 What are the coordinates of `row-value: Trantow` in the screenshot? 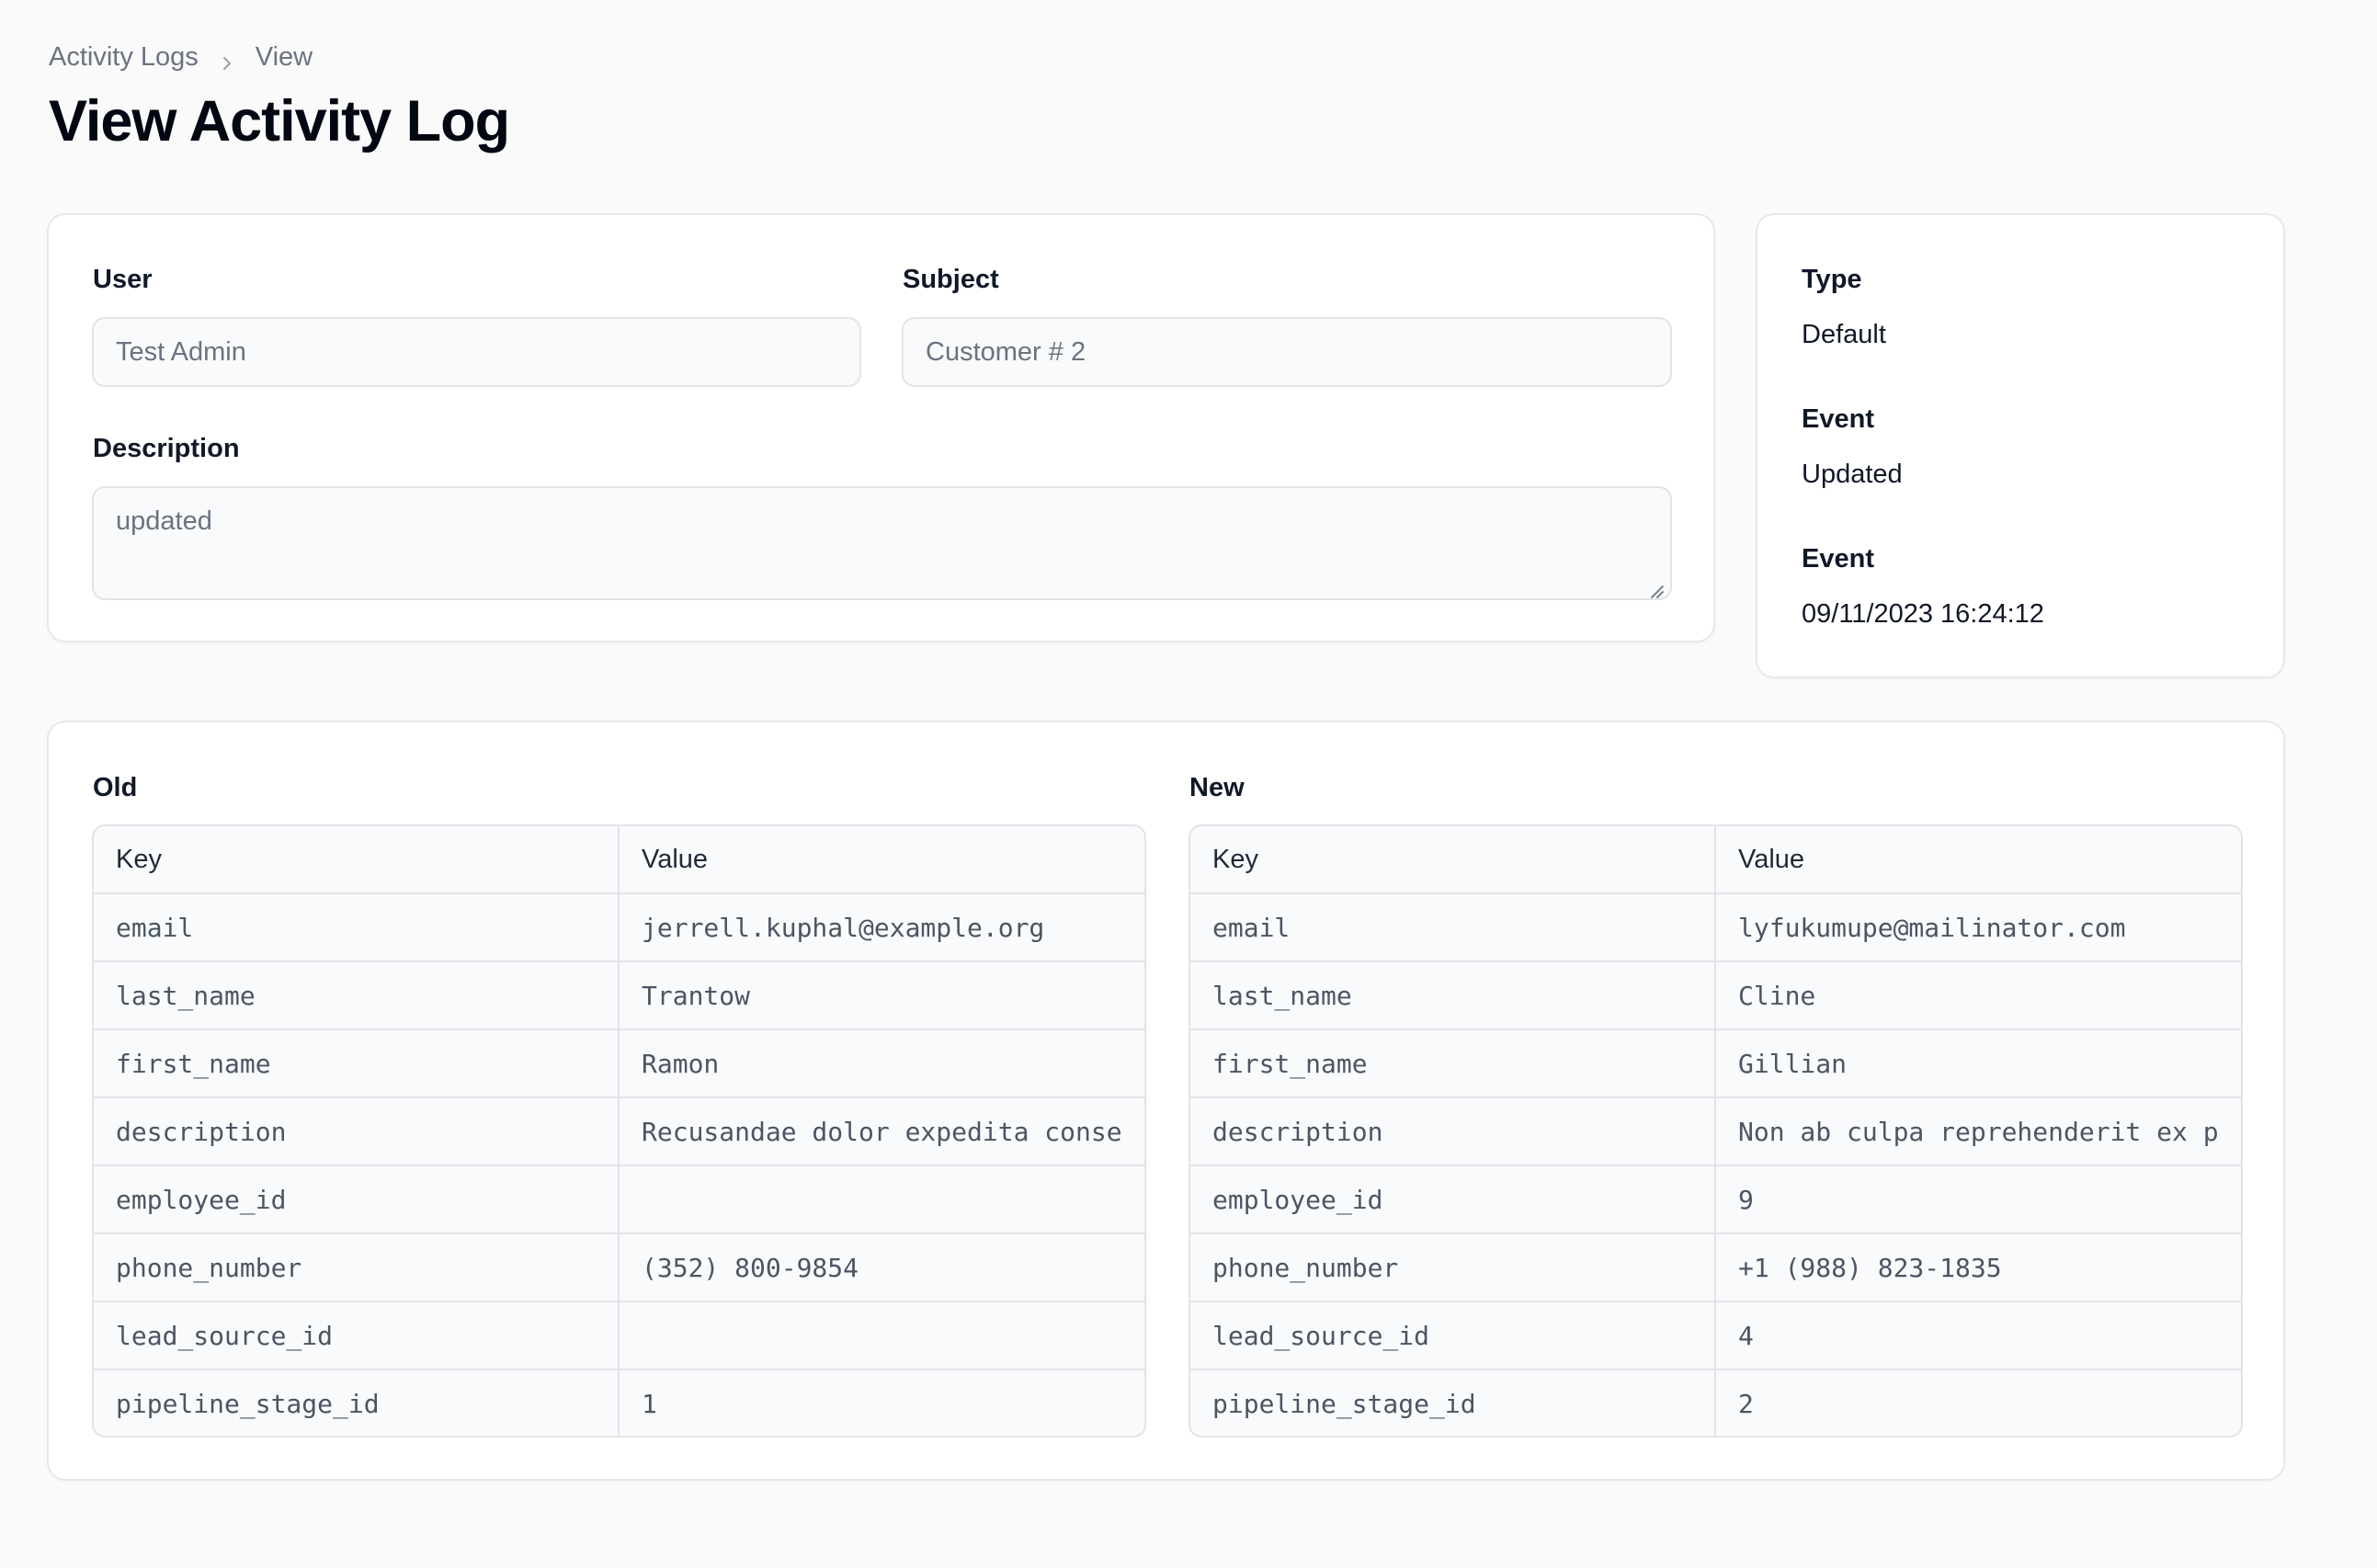 It's located at (697, 995).